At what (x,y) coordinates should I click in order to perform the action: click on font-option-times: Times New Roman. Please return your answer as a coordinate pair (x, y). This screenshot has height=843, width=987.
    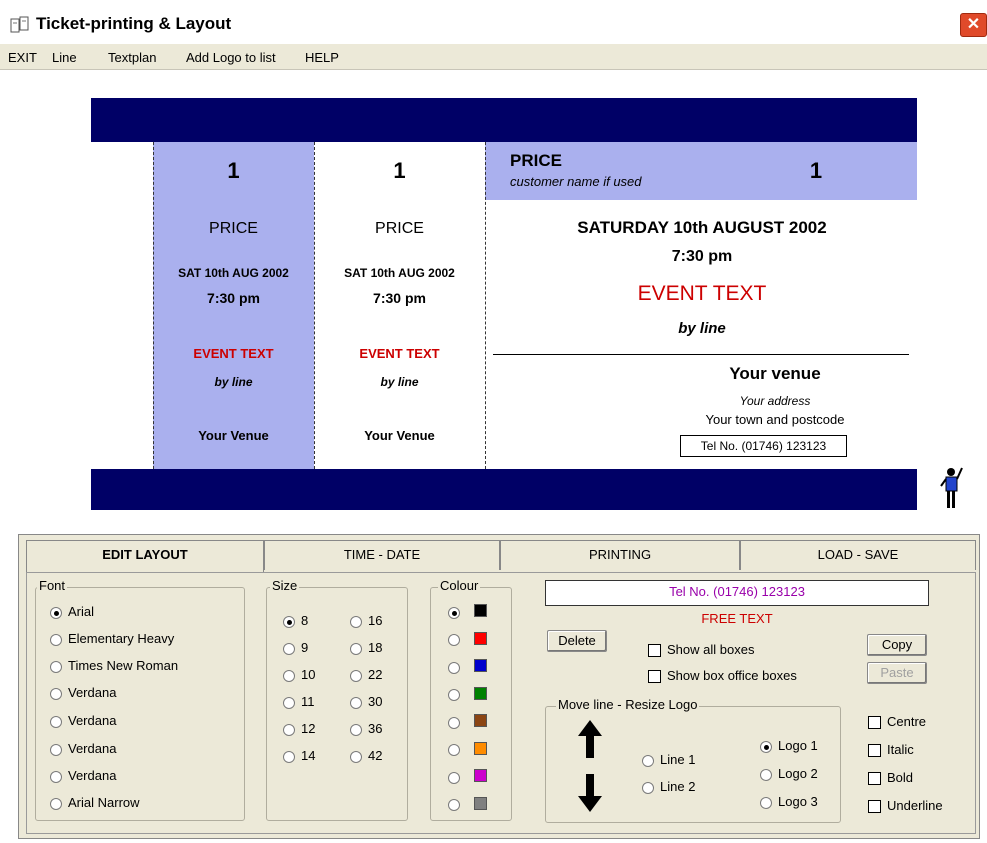
    Looking at the image, I should click on (114, 665).